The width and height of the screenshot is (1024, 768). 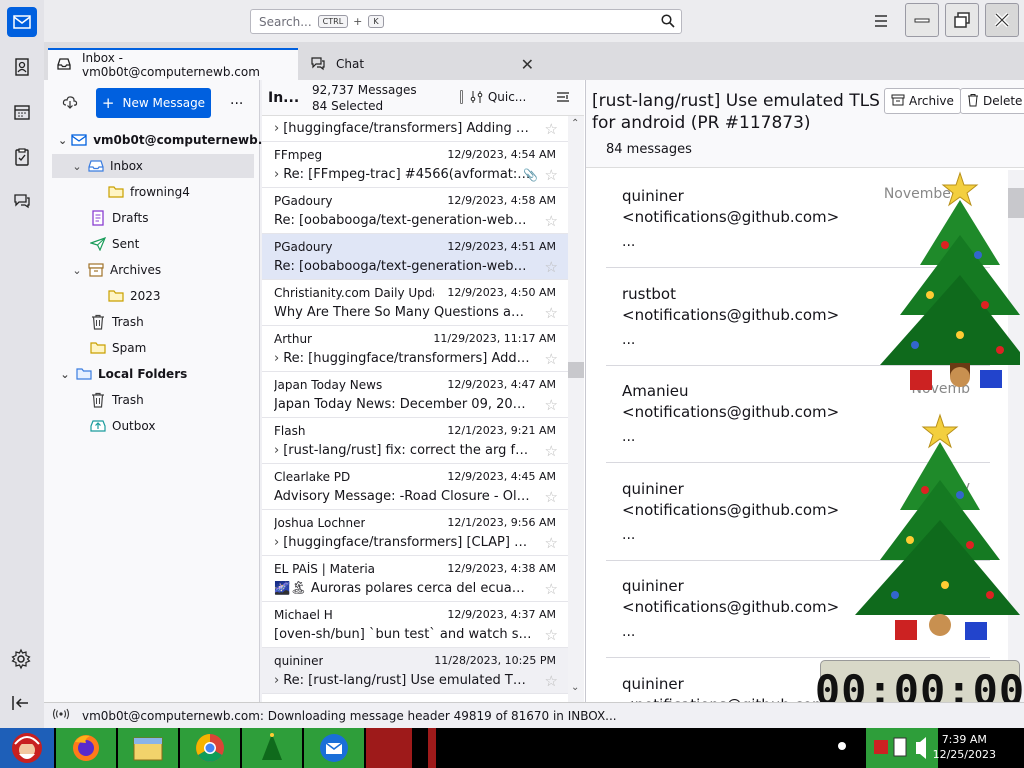 What do you see at coordinates (153, 166) in the screenshot?
I see `folder-inbox: ⌄ Inbox` at bounding box center [153, 166].